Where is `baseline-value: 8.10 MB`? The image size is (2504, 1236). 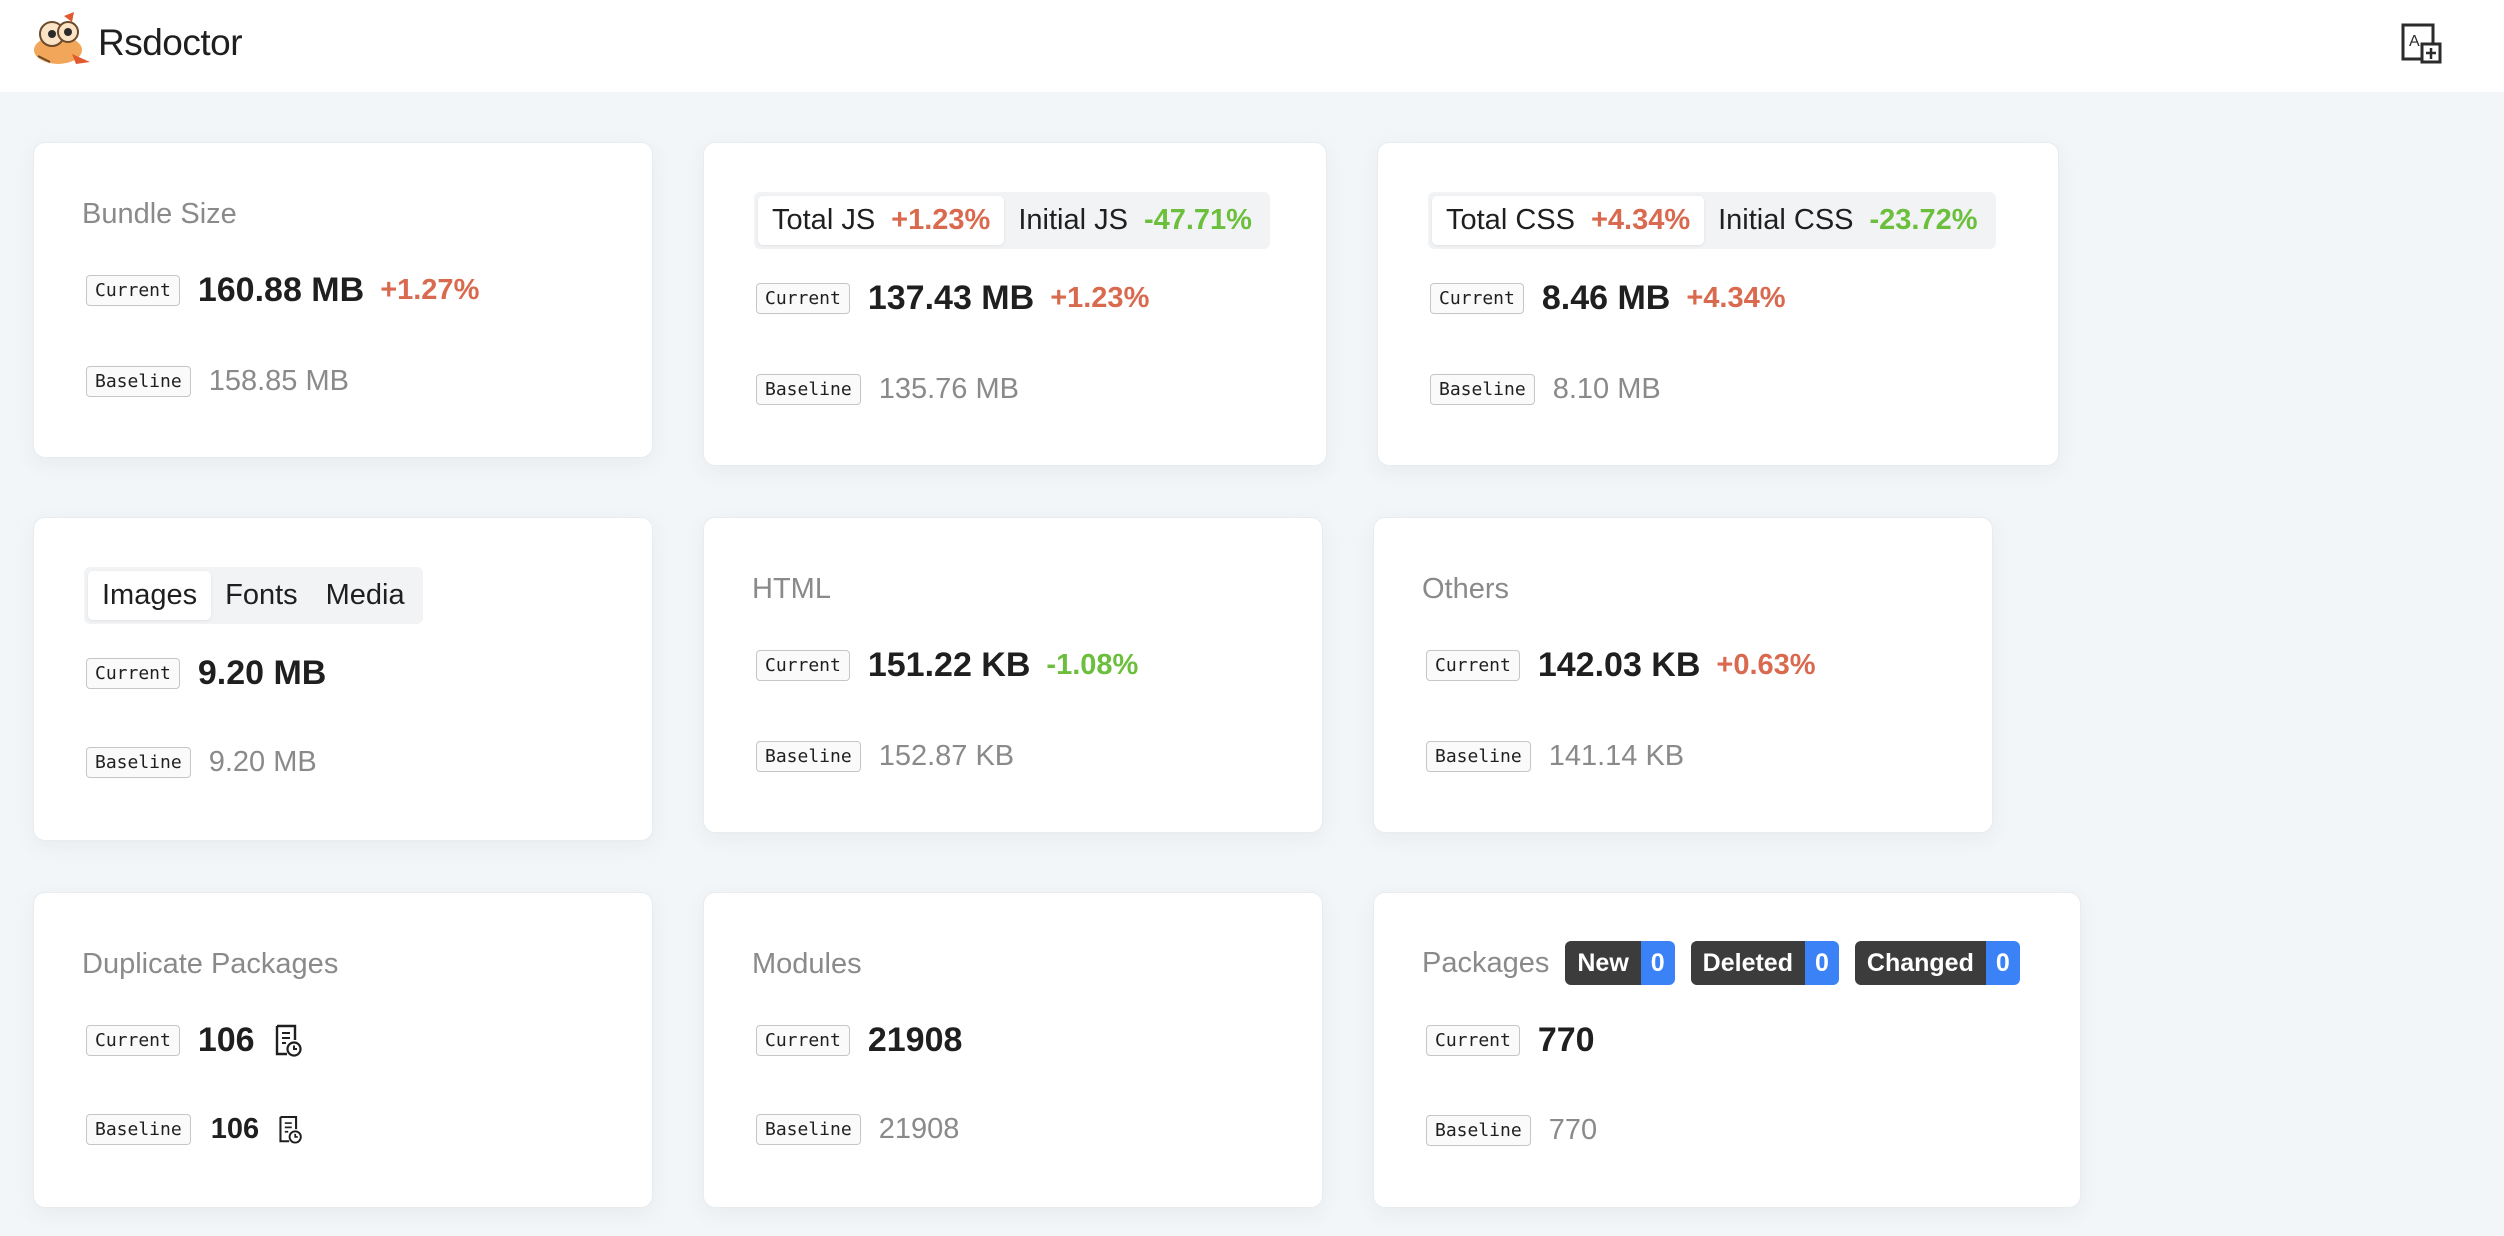 baseline-value: 8.10 MB is located at coordinates (1606, 389).